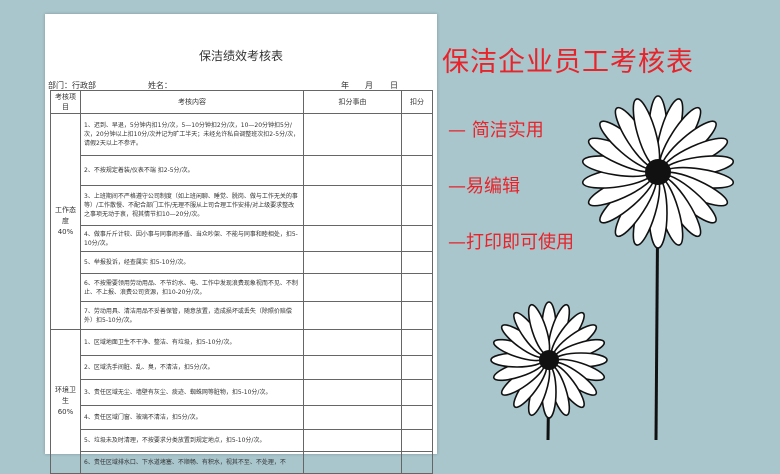 The width and height of the screenshot is (780, 474). What do you see at coordinates (352, 462) in the screenshot?
I see `reason-cell` at bounding box center [352, 462].